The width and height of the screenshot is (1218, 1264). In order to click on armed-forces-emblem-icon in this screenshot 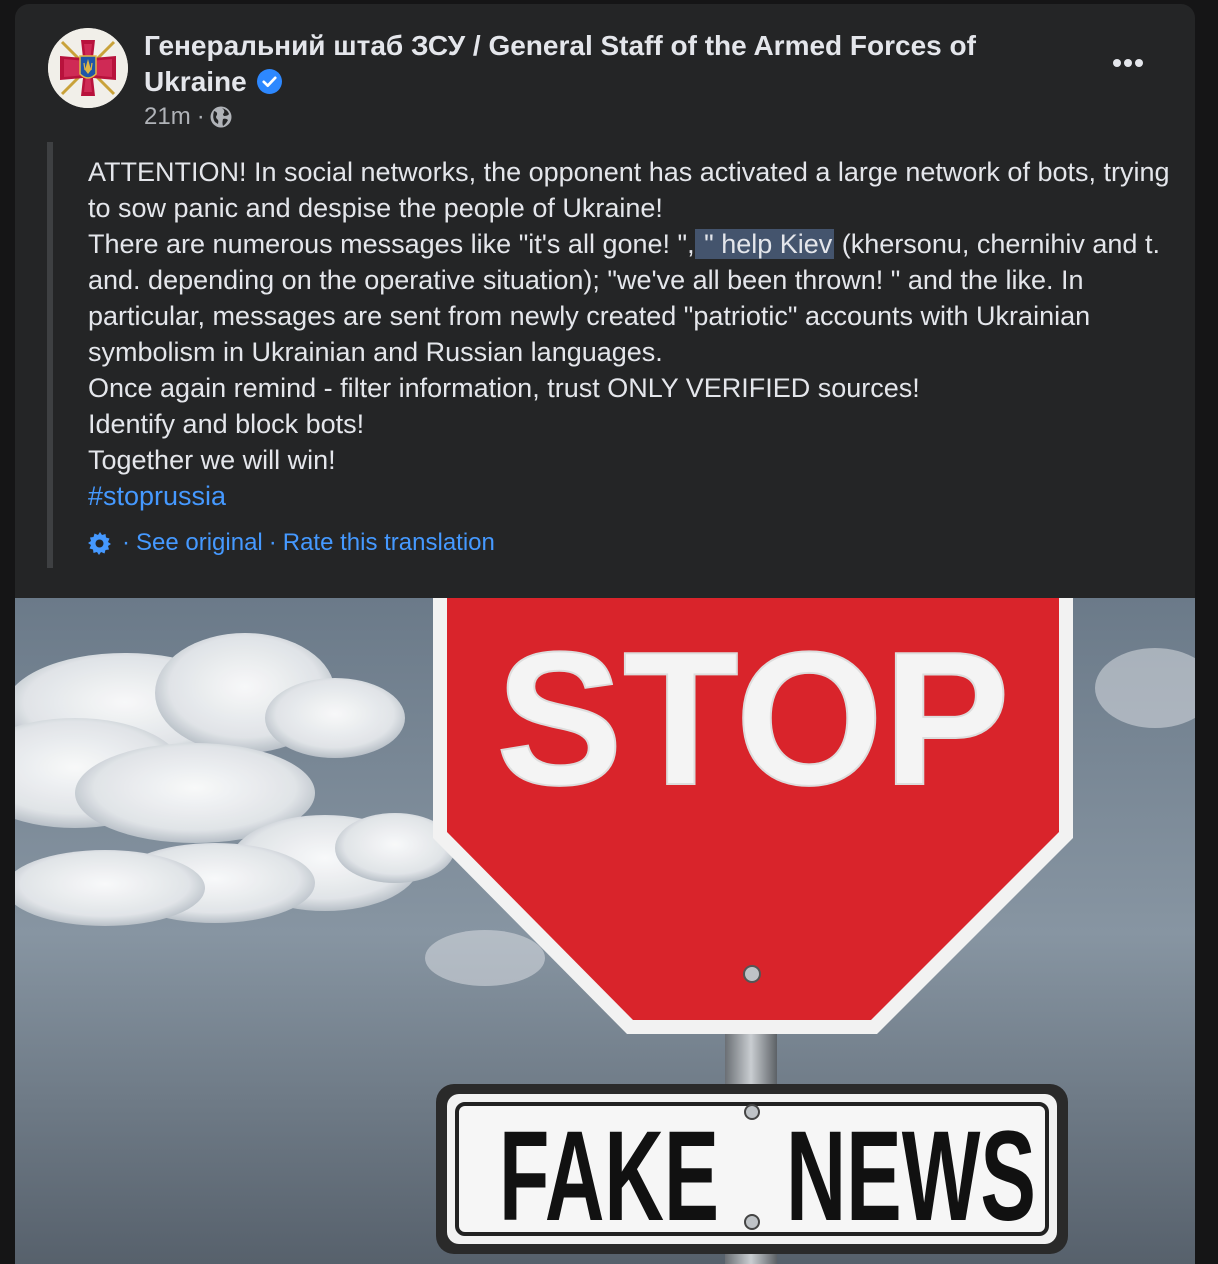, I will do `click(88, 68)`.